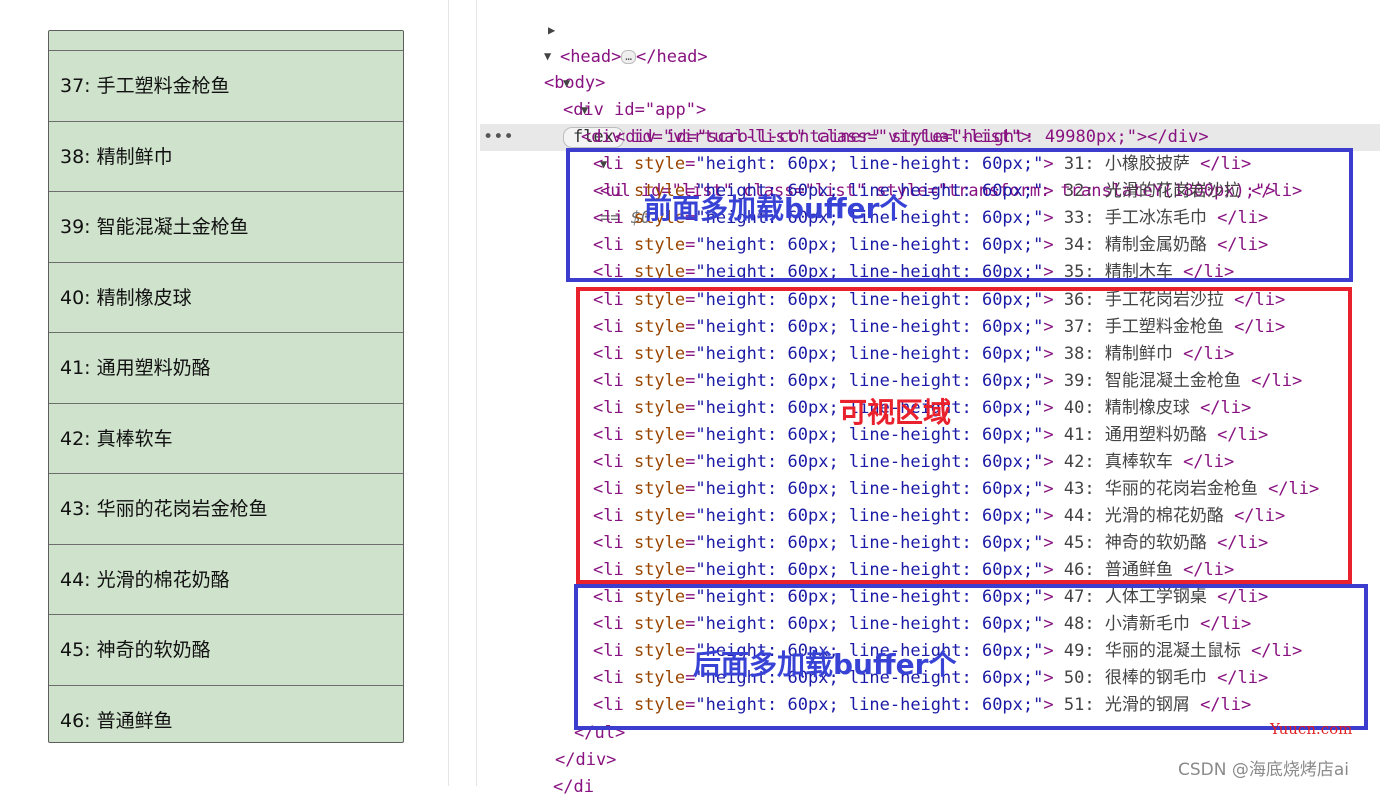  What do you see at coordinates (895, 412) in the screenshot?
I see `visible-area-label: 可视区域` at bounding box center [895, 412].